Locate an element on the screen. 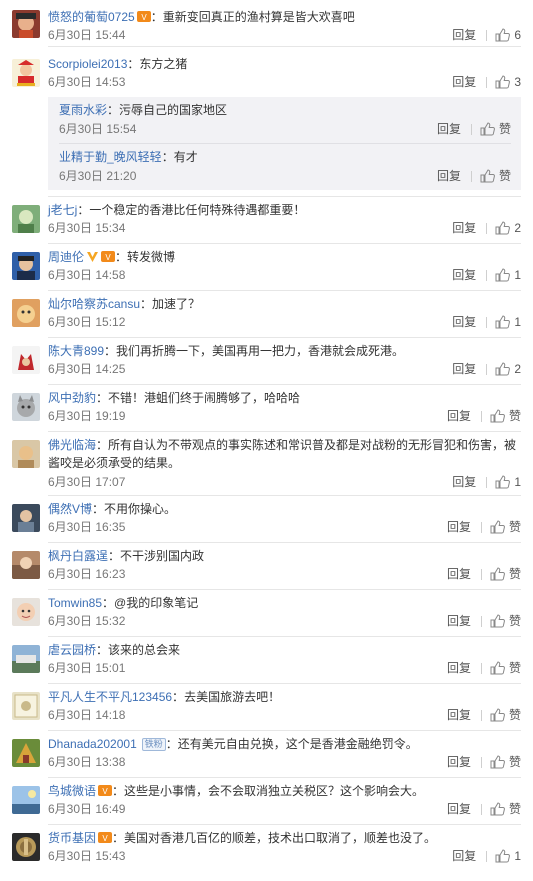  like-button: 3 is located at coordinates (508, 82).